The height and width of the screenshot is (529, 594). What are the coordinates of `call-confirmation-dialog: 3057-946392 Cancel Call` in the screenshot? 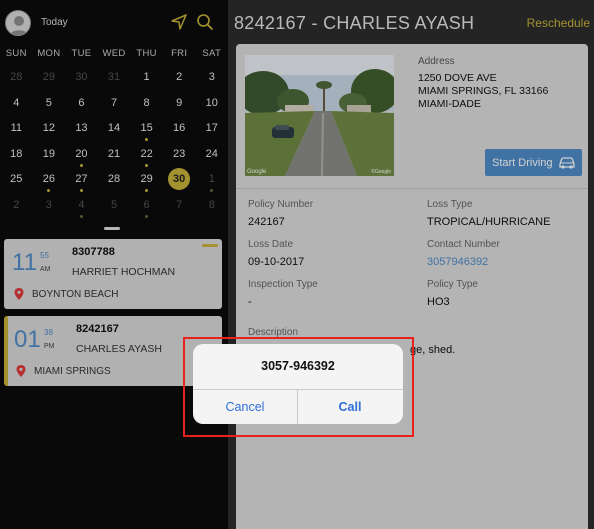 It's located at (298, 384).